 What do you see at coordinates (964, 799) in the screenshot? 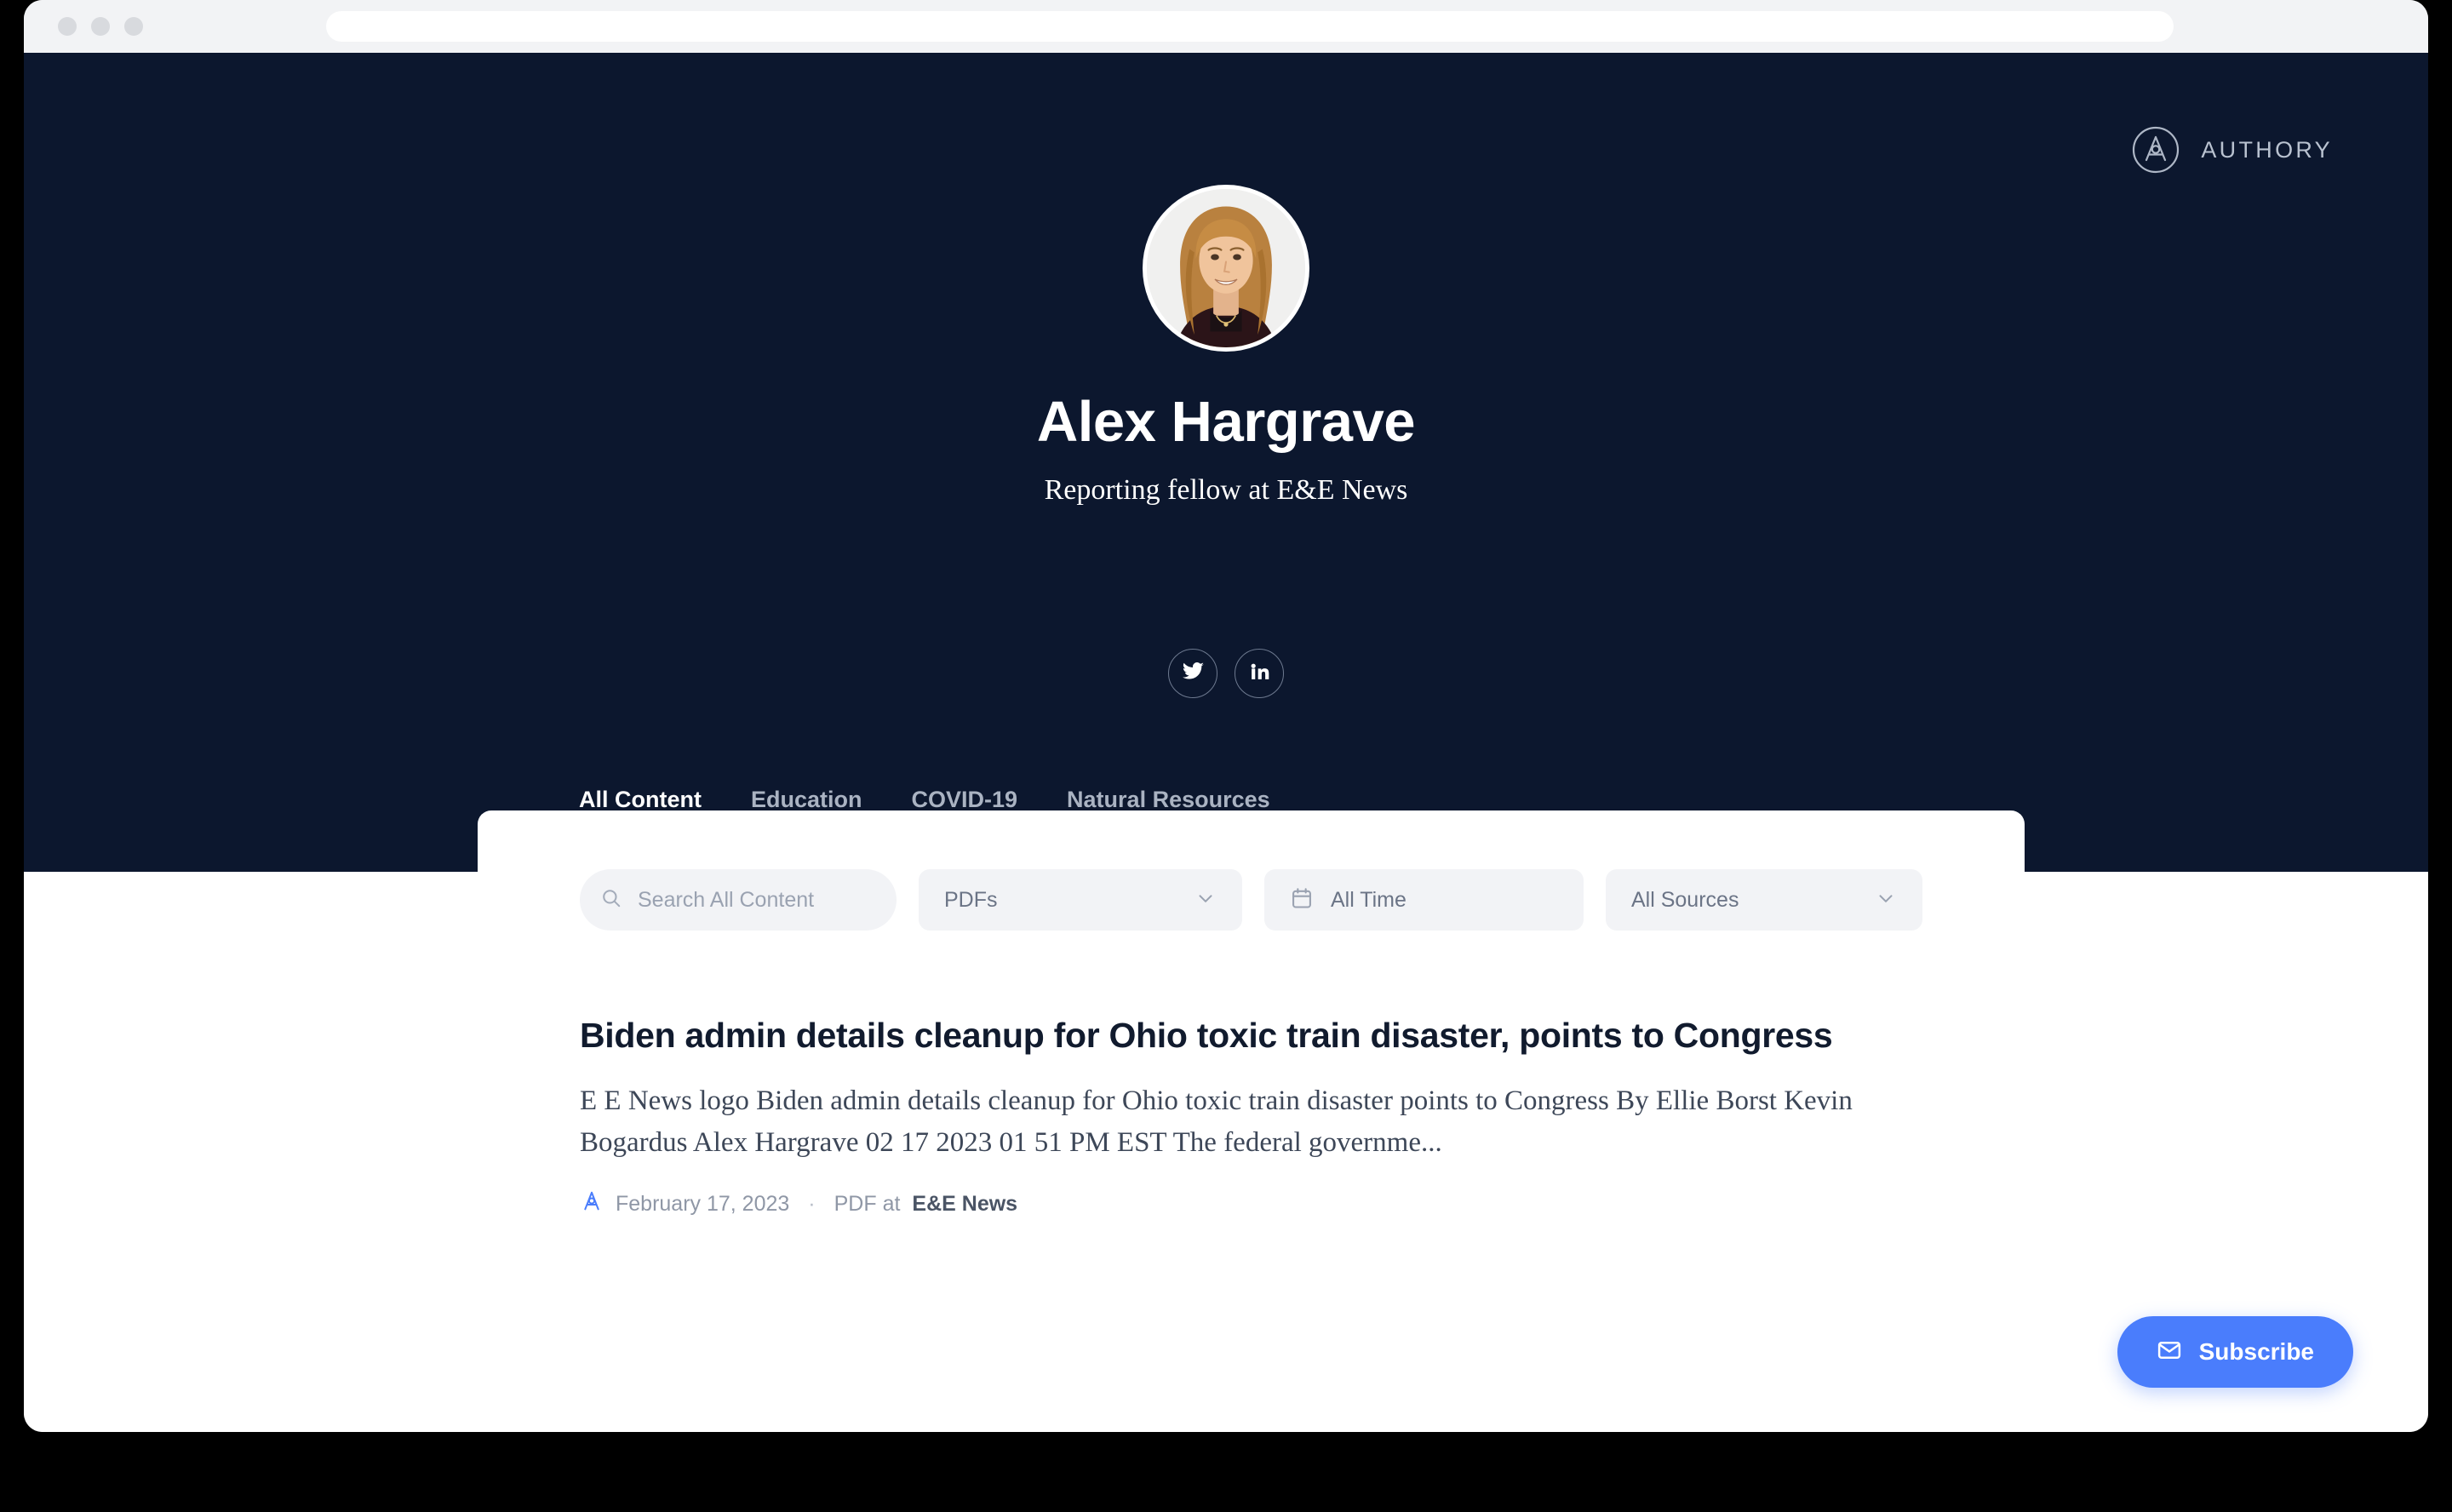
I see `tab-label: COVID-19` at bounding box center [964, 799].